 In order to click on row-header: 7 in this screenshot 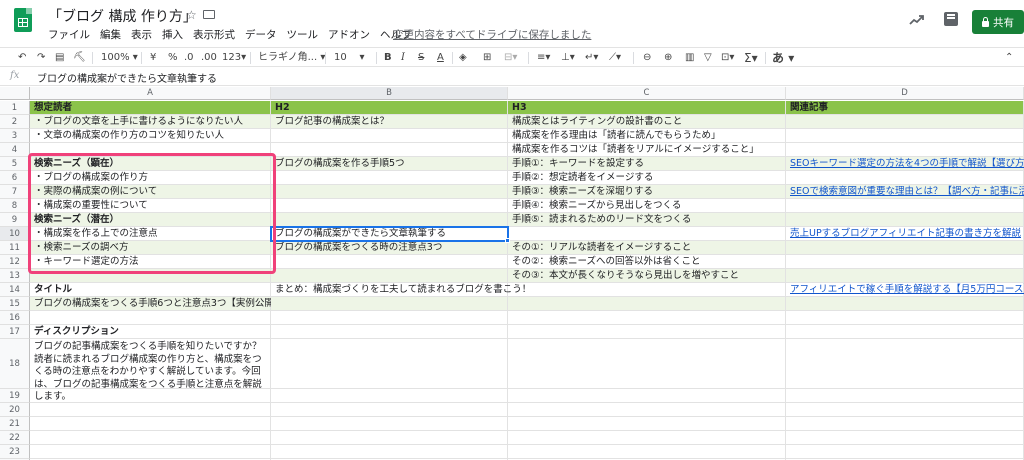, I will do `click(15, 192)`.